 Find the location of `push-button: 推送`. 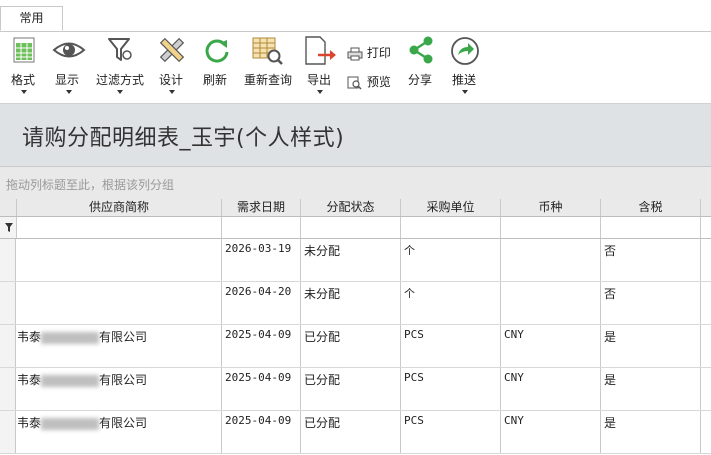

push-button: 推送 is located at coordinates (465, 67).